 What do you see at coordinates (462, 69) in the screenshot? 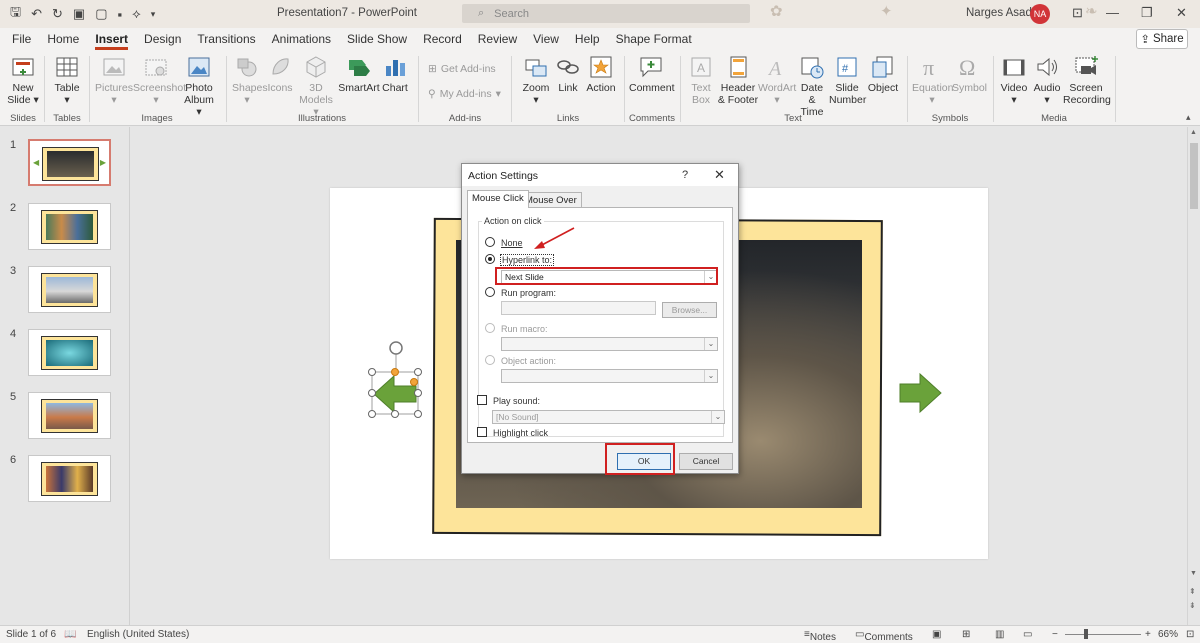
I see `get-addins-button: ⊞ Get Add-ins` at bounding box center [462, 69].